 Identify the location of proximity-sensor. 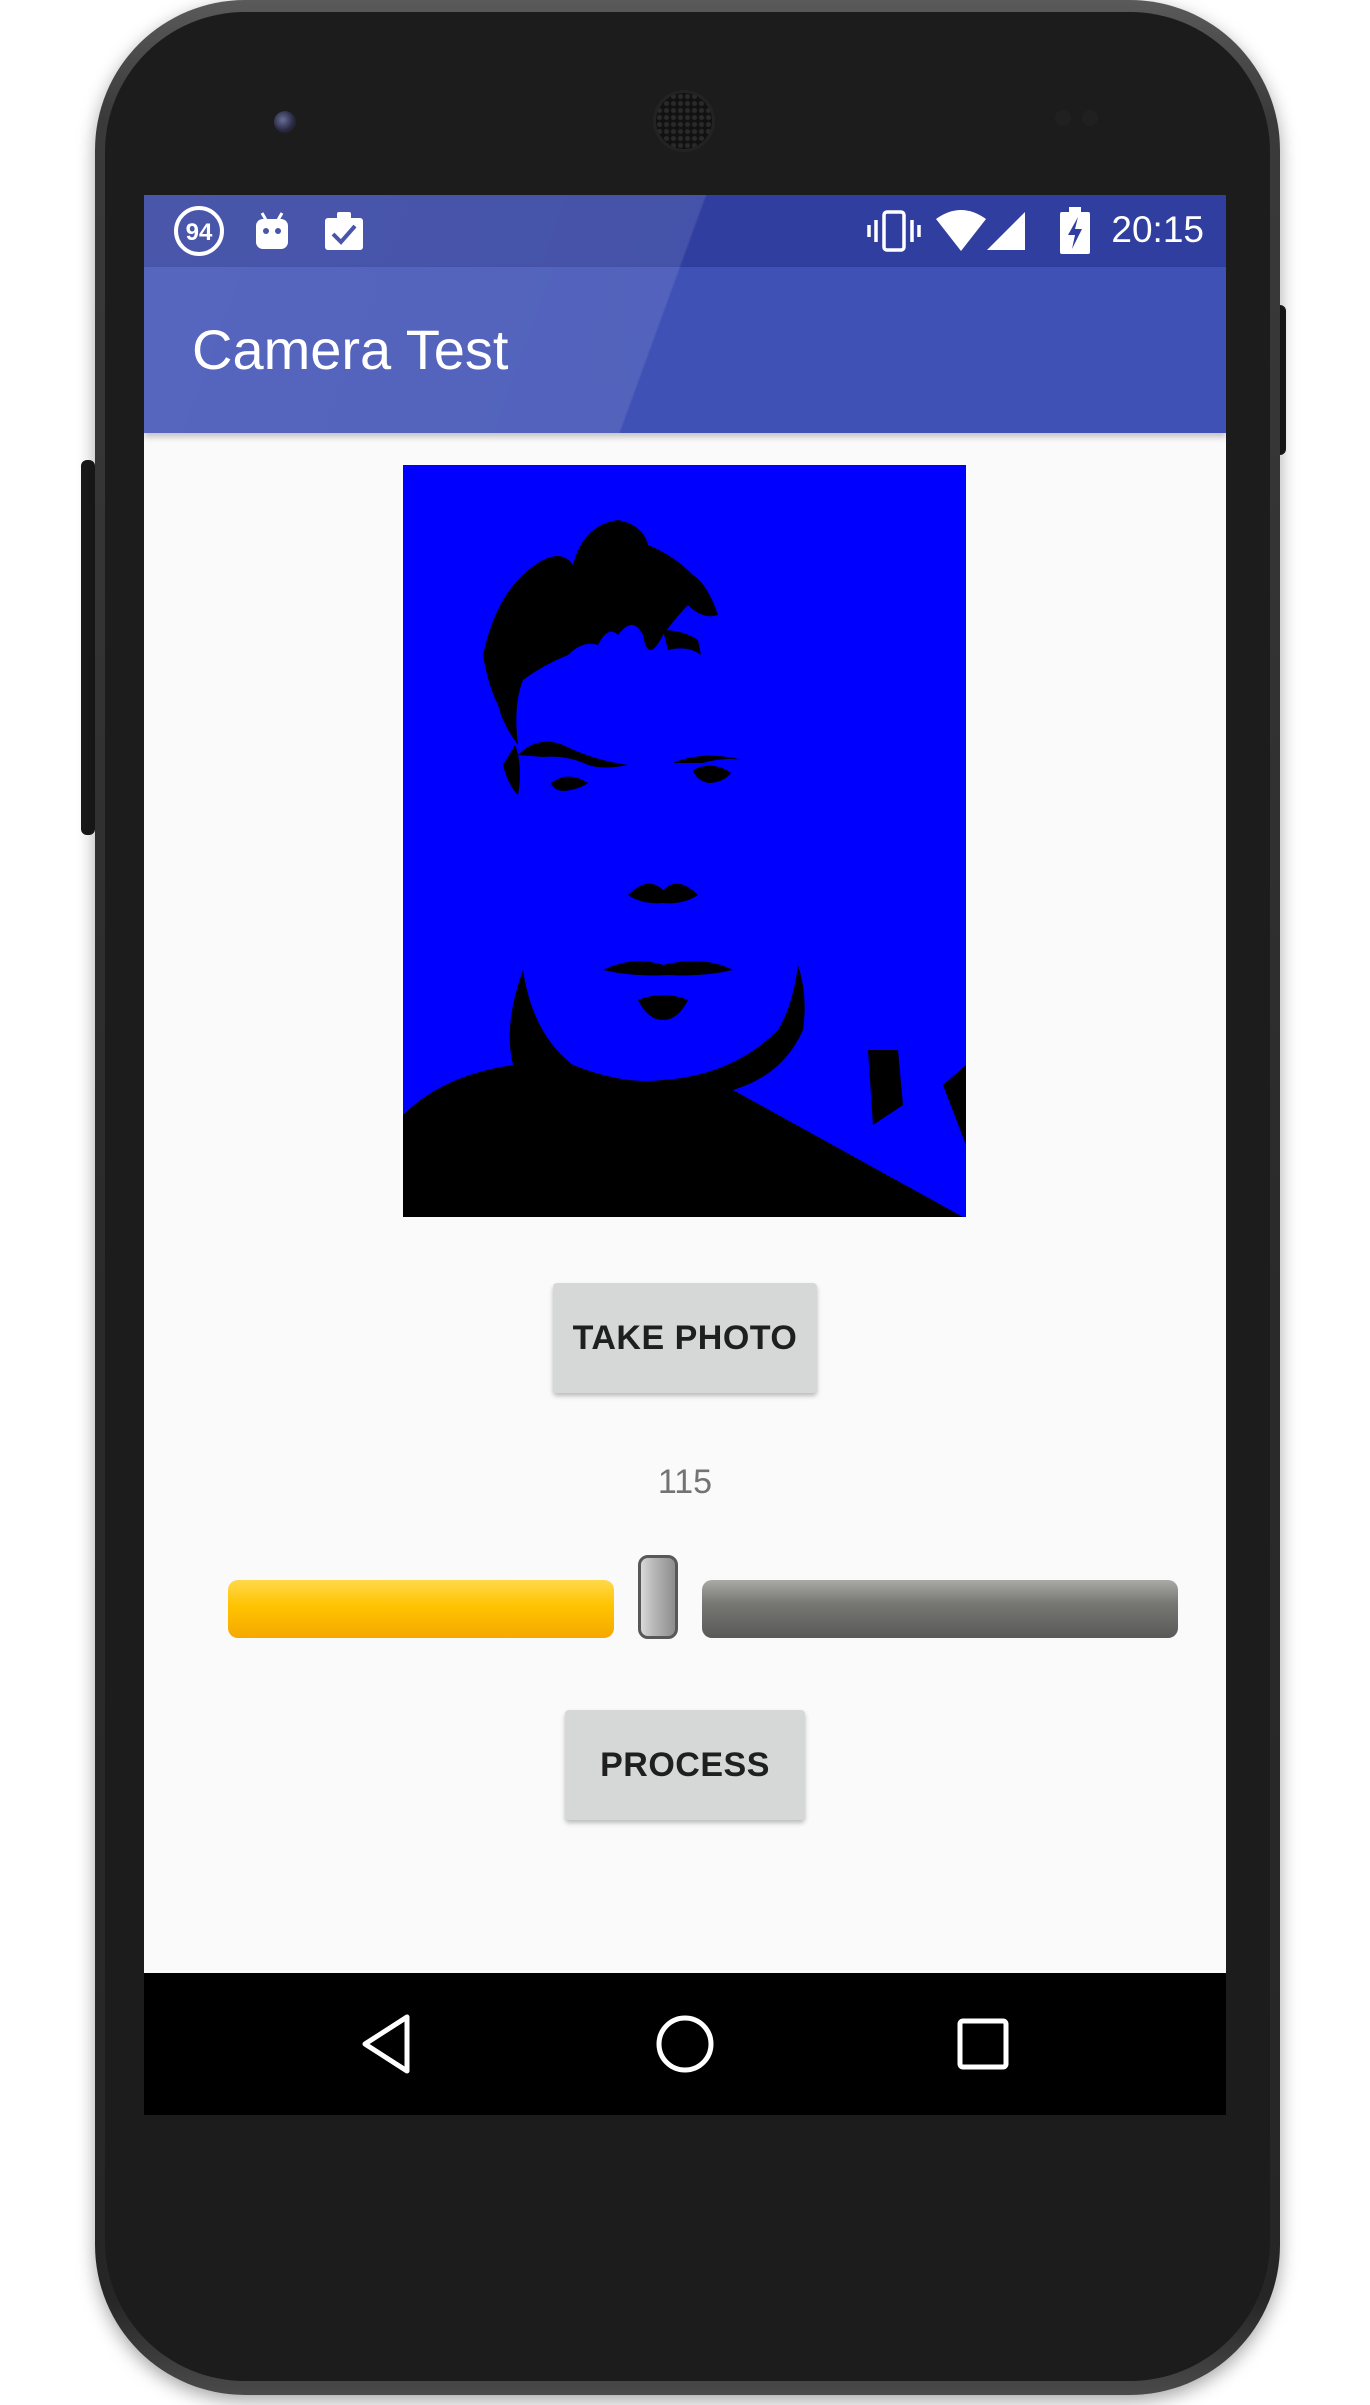
(1063, 118).